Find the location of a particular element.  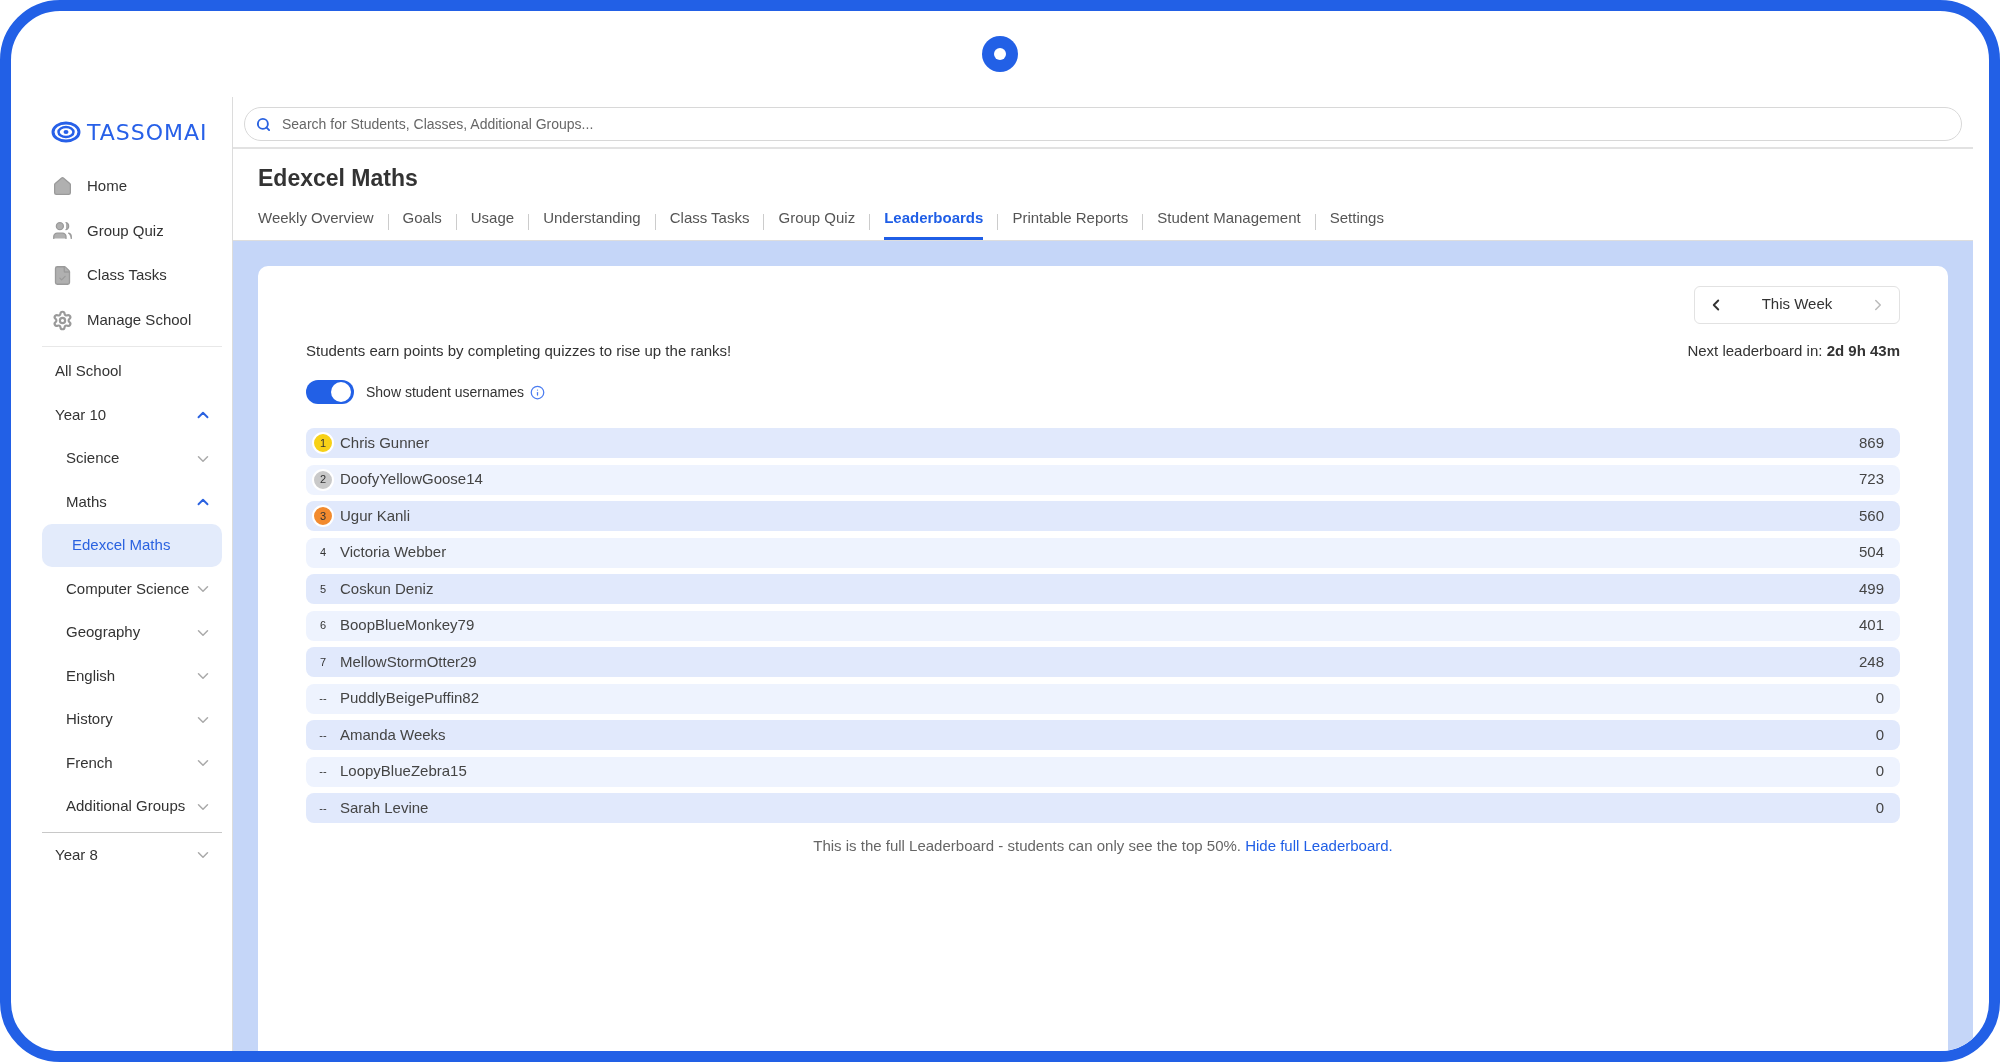

student-name: Victoria Webber is located at coordinates (393, 552).